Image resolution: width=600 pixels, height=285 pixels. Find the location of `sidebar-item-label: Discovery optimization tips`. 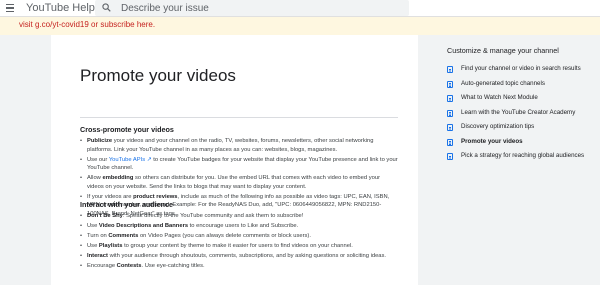

sidebar-item-label: Discovery optimization tips is located at coordinates (498, 126).